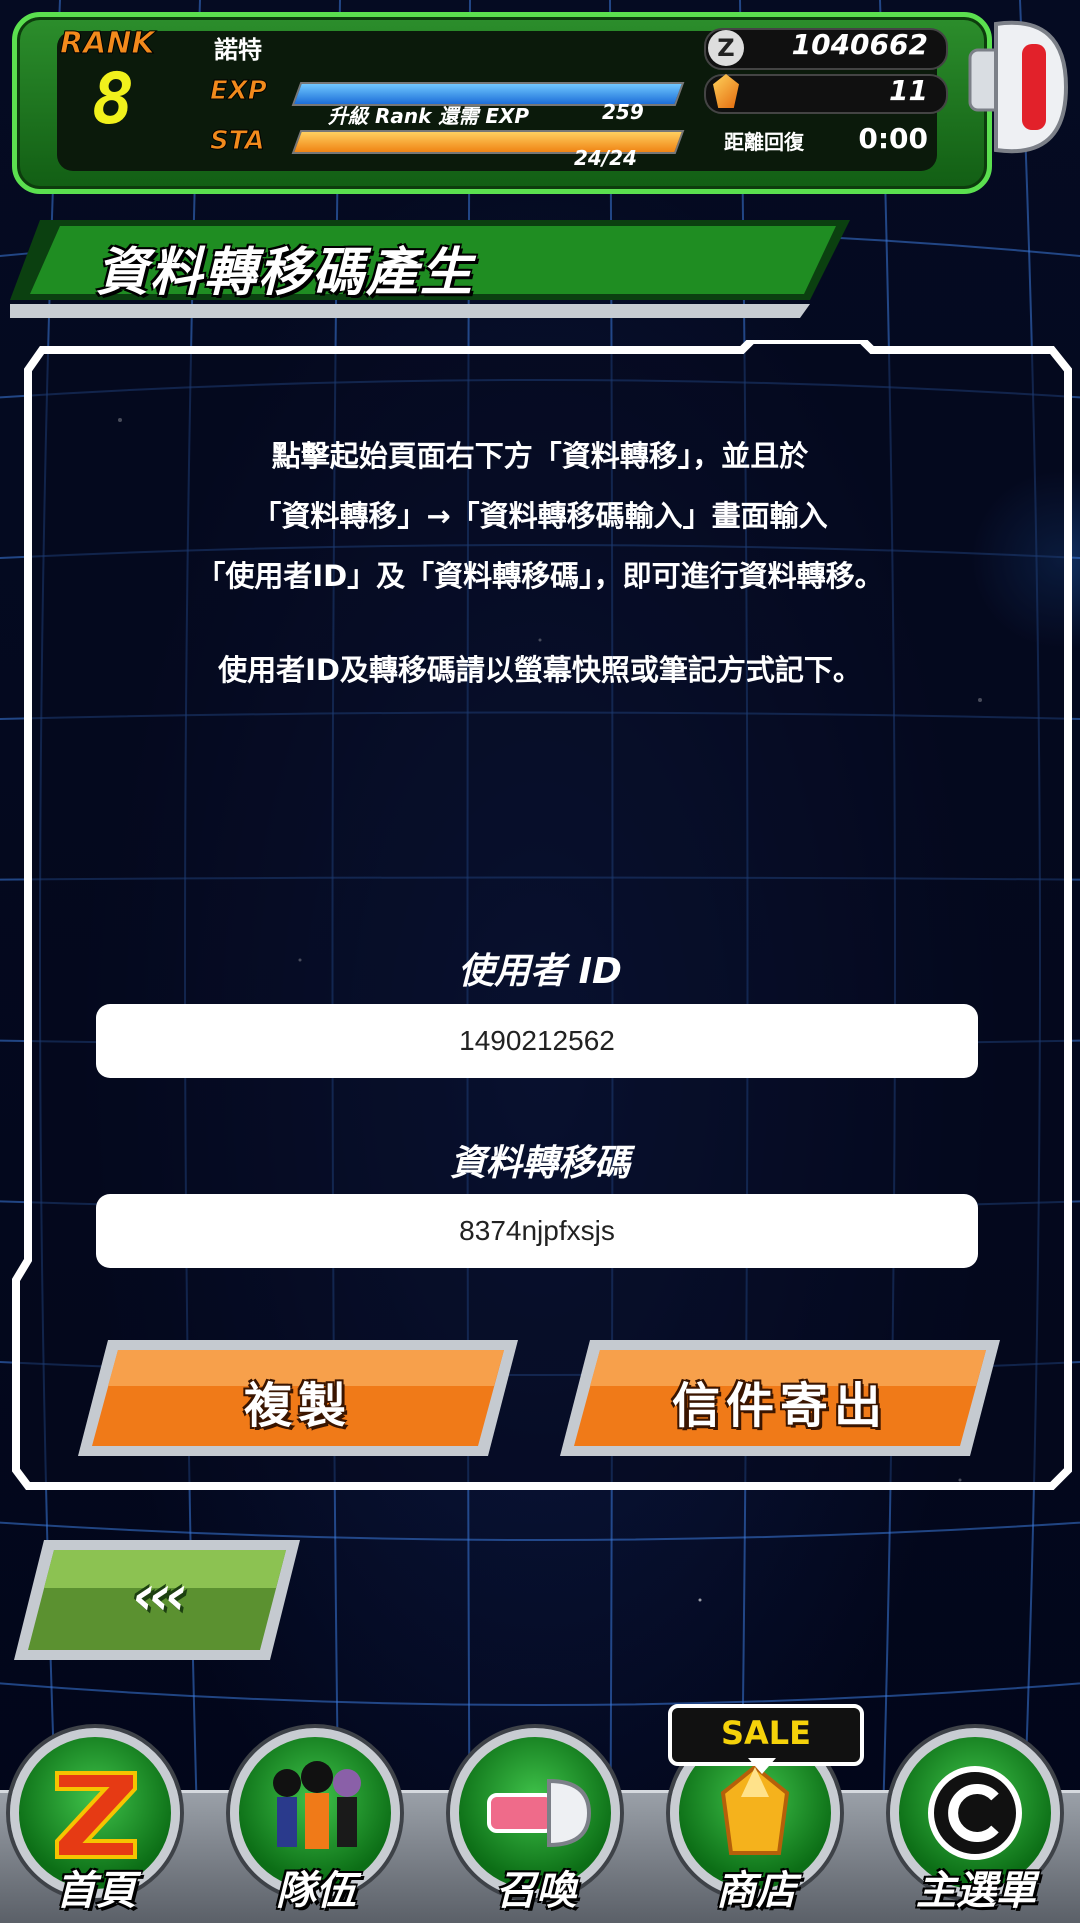 This screenshot has height=1923, width=1080. I want to click on transfer-code-field: 8374njpfxsjs, so click(537, 1231).